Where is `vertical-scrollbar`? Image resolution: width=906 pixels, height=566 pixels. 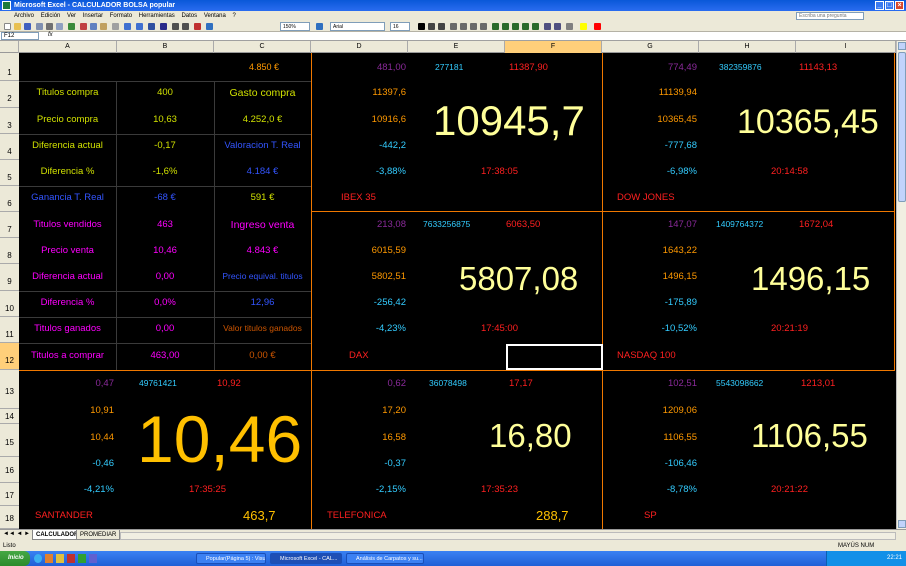 vertical-scrollbar is located at coordinates (901, 285).